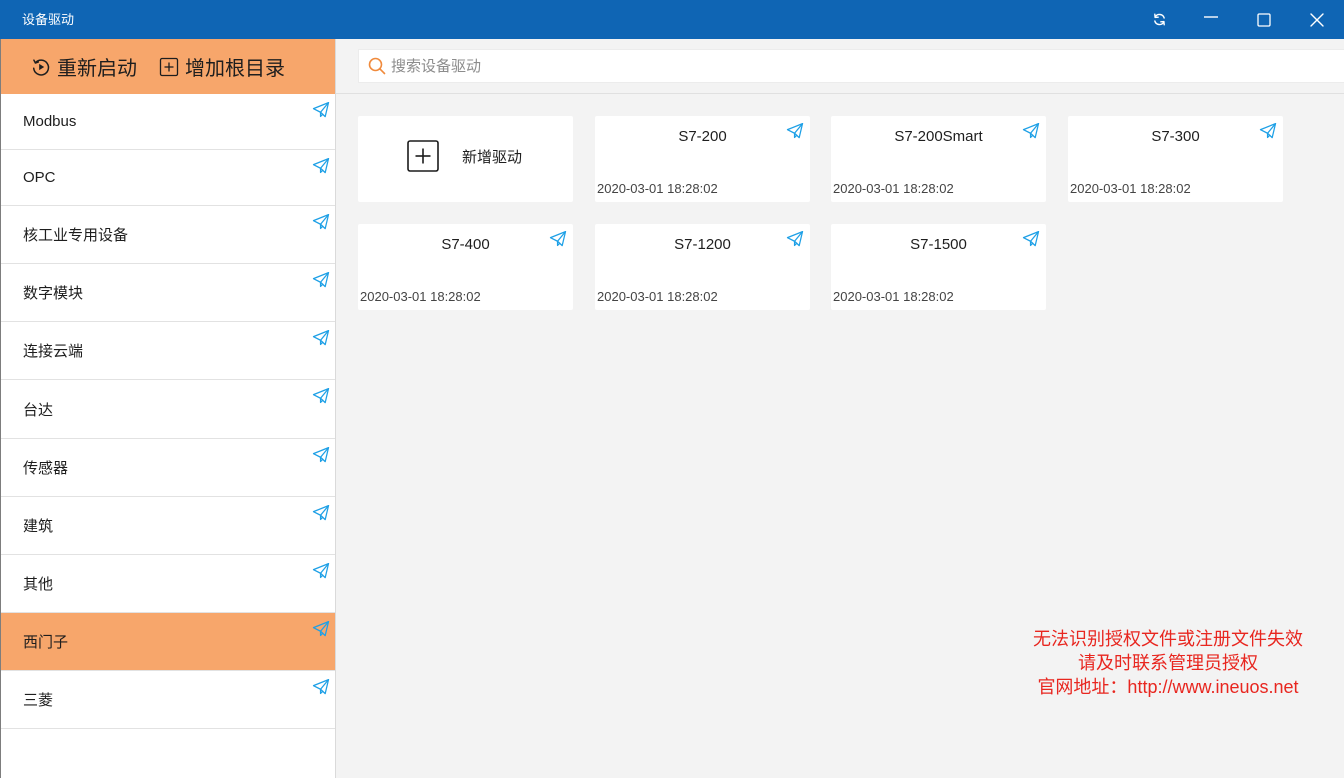 The width and height of the screenshot is (1344, 778). Describe the element at coordinates (39, 177) in the screenshot. I see `sidebar-item-label: OPC` at that location.